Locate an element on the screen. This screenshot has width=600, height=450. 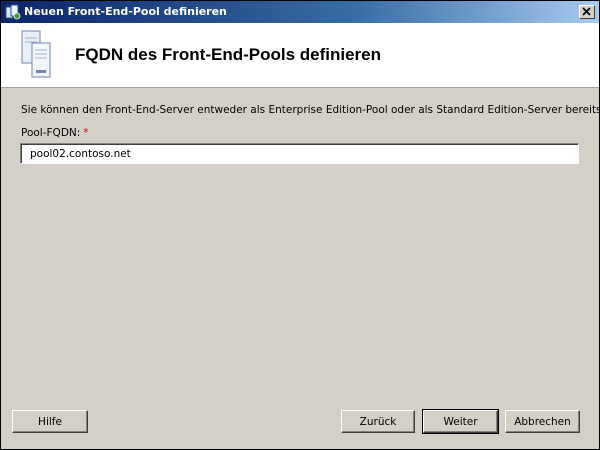
pool-fqdn-label-text: Pool-FQDN: is located at coordinates (51, 133).